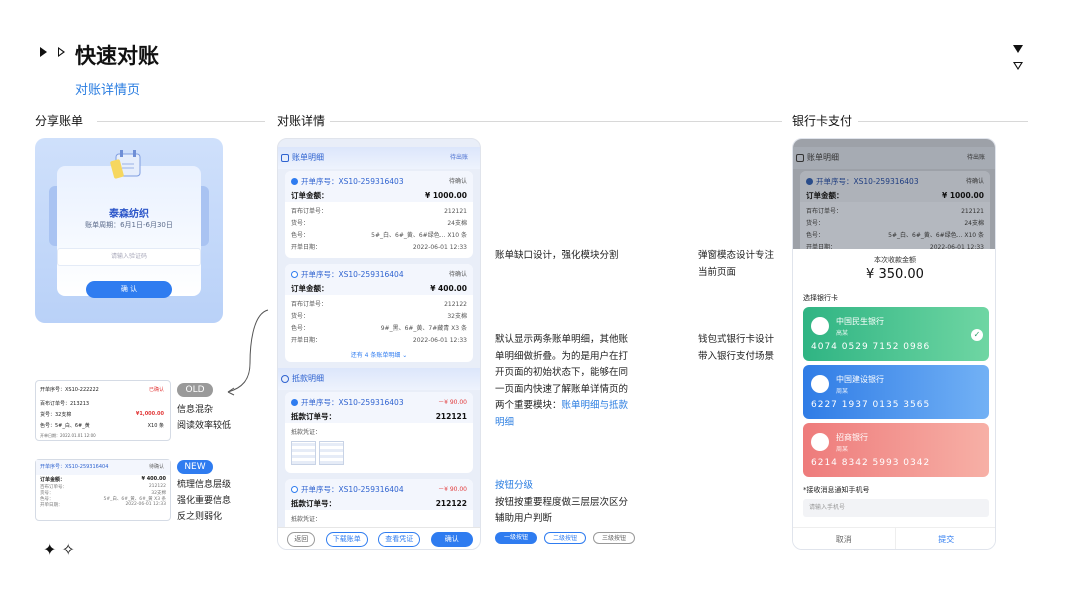 The image size is (1067, 600). Describe the element at coordinates (74, 467) in the screenshot. I see `new-line1: 开单序号：XS10-259316404` at that location.